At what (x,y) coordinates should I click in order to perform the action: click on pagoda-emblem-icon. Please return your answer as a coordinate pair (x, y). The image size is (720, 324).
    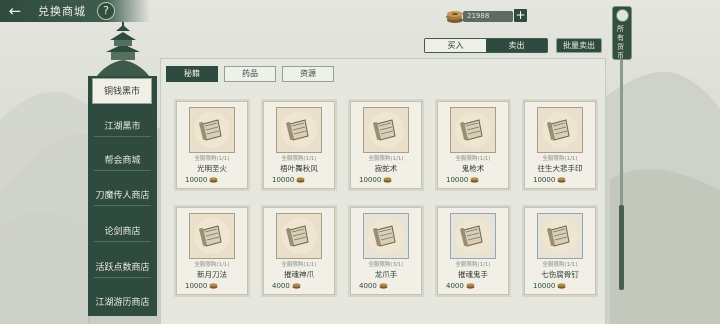
    Looking at the image, I should click on (123, 51).